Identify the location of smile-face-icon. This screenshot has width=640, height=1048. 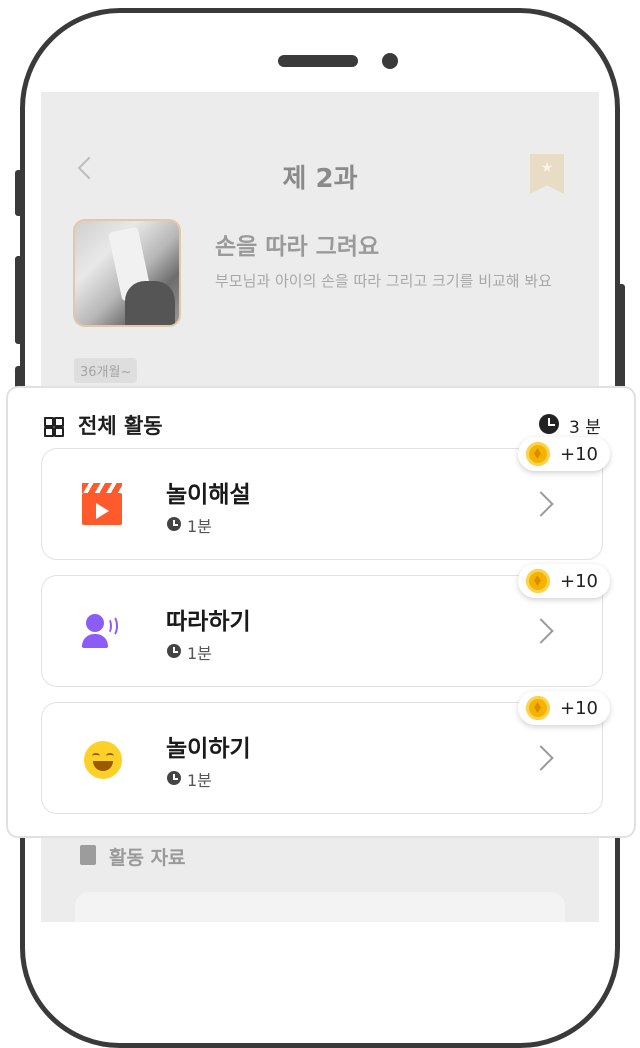
(103, 760).